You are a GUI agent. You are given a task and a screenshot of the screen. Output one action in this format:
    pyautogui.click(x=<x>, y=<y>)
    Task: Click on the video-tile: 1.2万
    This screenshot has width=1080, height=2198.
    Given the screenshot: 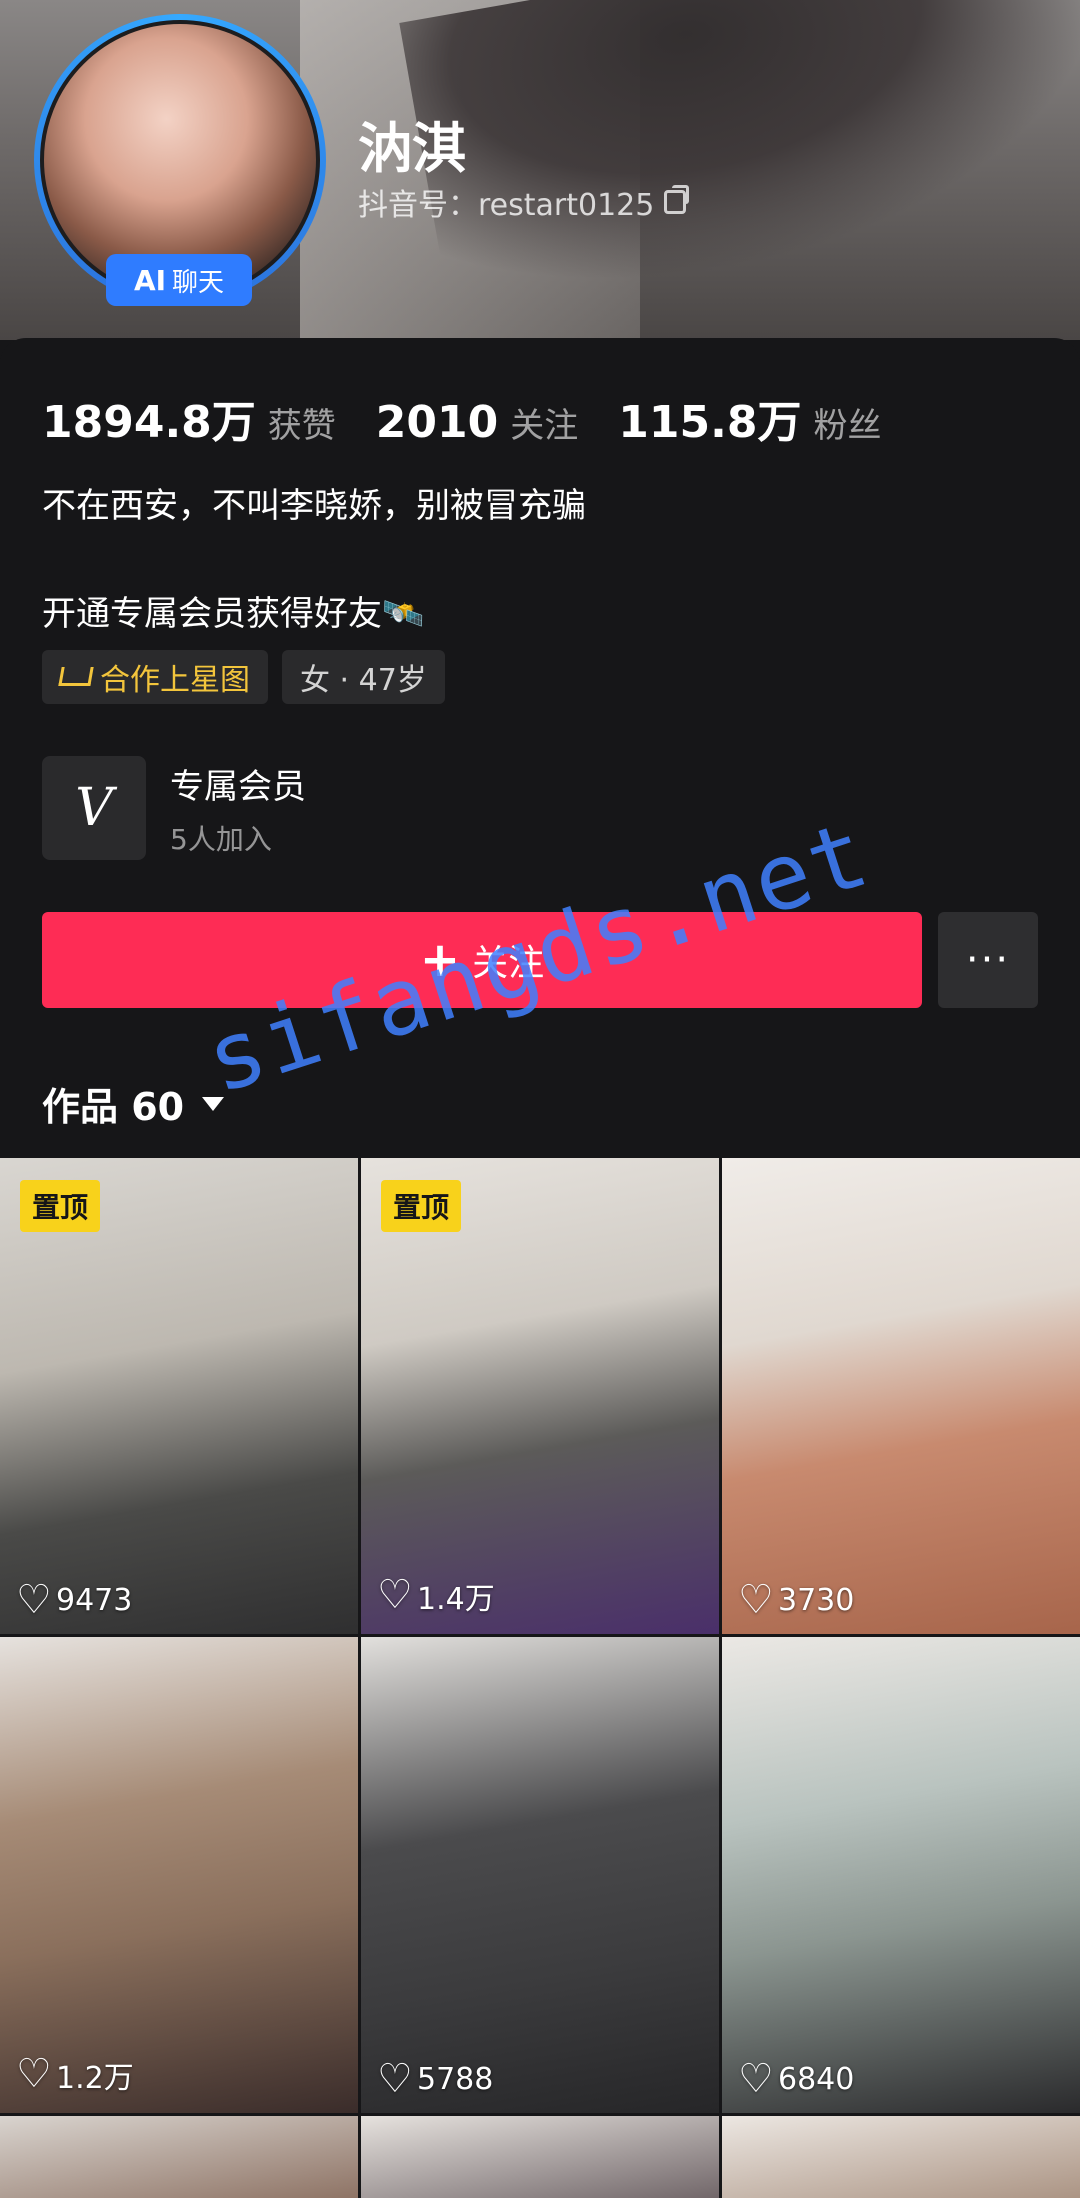 What is the action you would take?
    pyautogui.click(x=179, y=1875)
    